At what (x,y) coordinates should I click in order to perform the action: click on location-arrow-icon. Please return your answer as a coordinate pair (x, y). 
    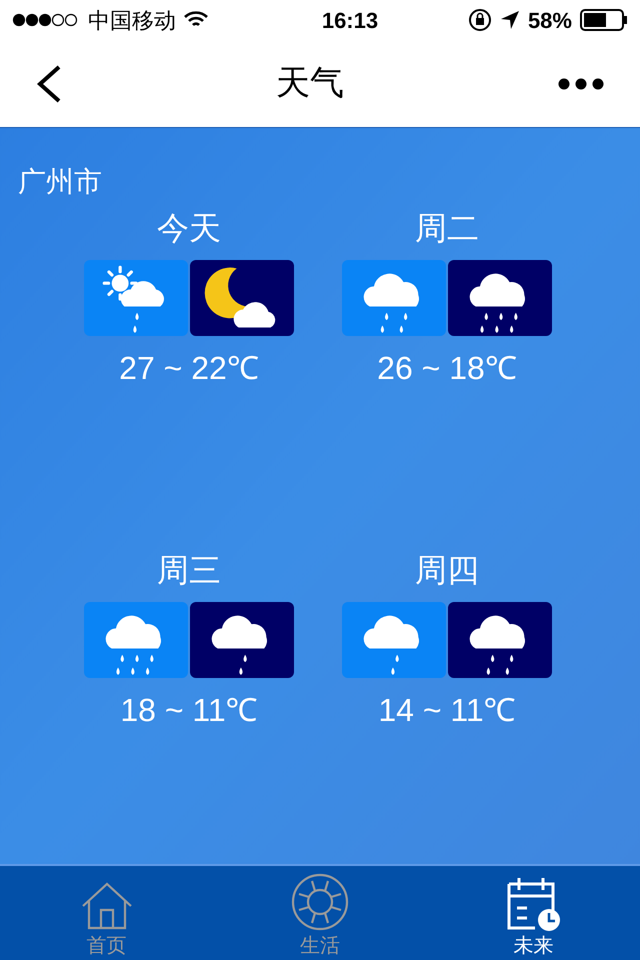
    Looking at the image, I should click on (510, 20).